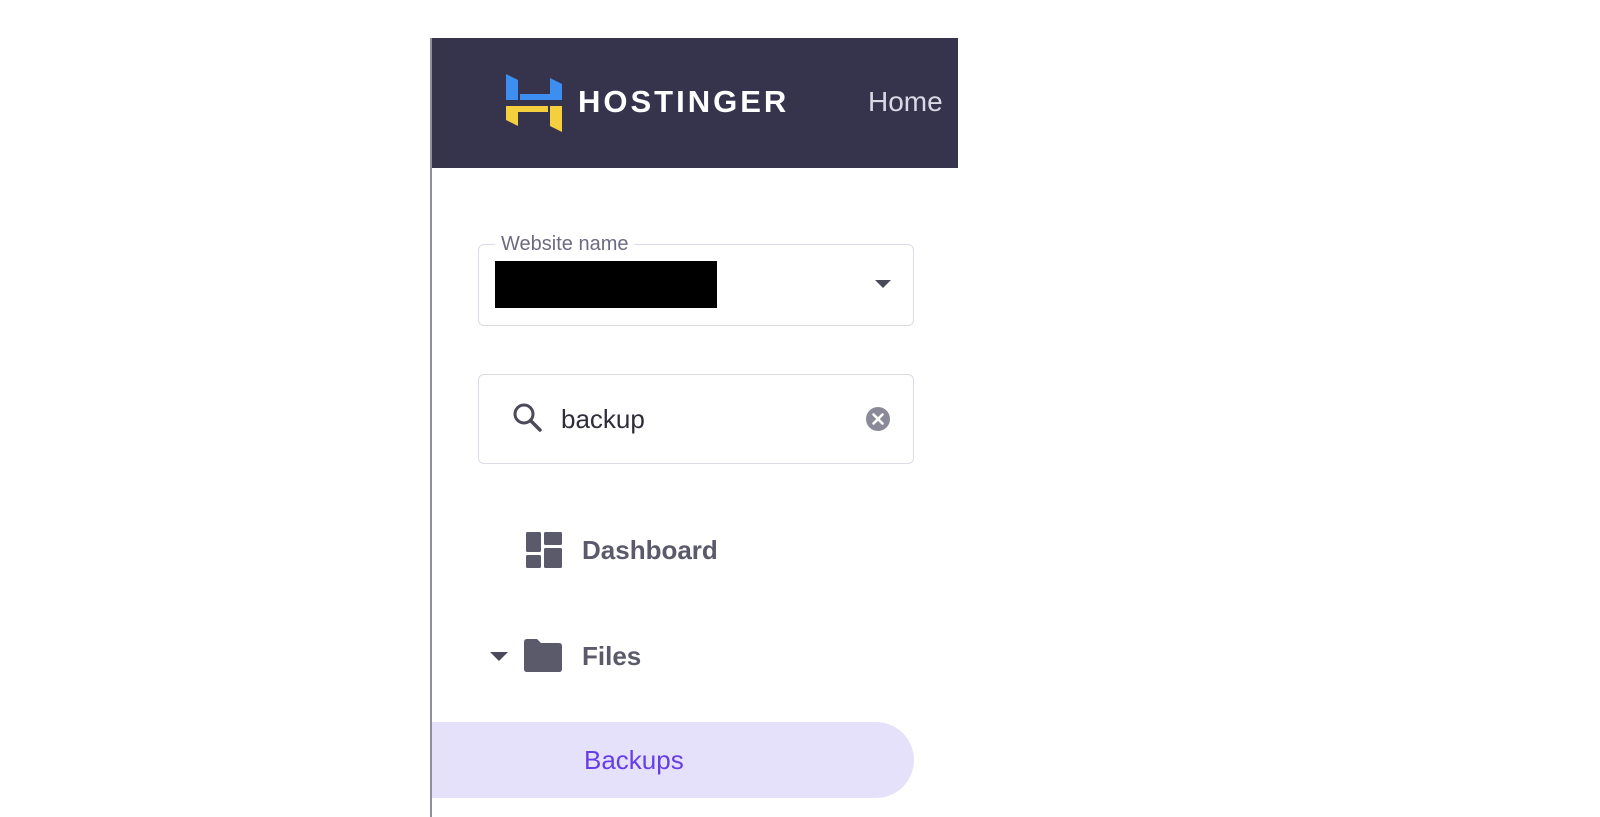 The height and width of the screenshot is (817, 1600). Describe the element at coordinates (634, 760) in the screenshot. I see `sidebar-item-label: Backups` at that location.